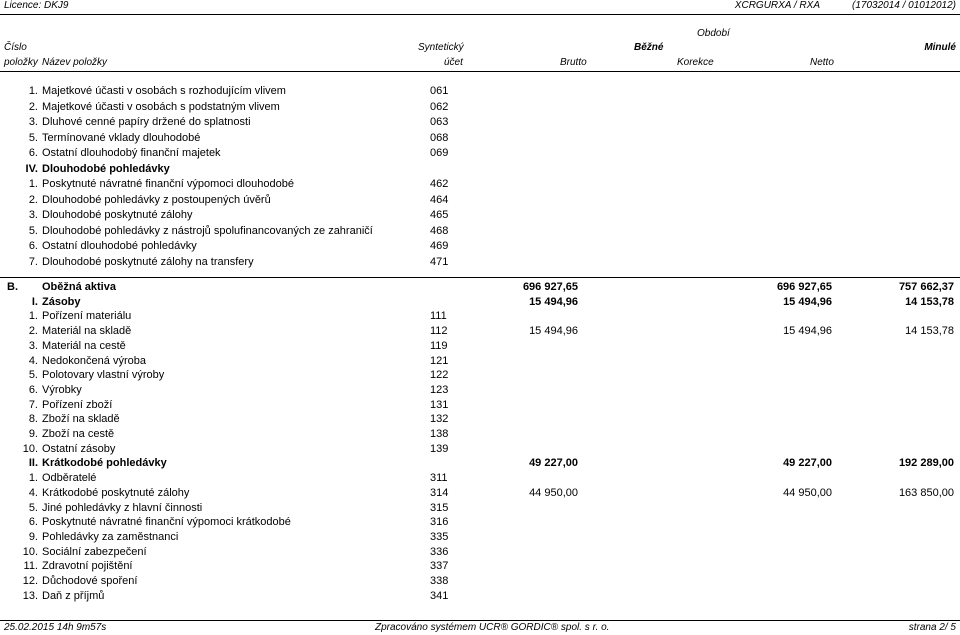  What do you see at coordinates (480, 566) in the screenshot?
I see `table-row: 11. Zdravotní pojištění 337` at bounding box center [480, 566].